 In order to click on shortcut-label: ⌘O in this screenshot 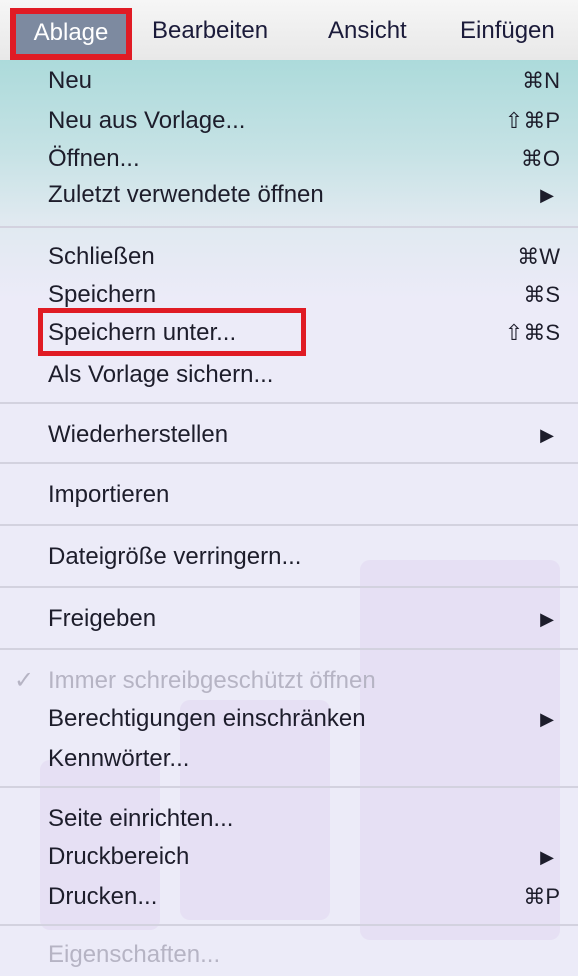, I will do `click(540, 158)`.